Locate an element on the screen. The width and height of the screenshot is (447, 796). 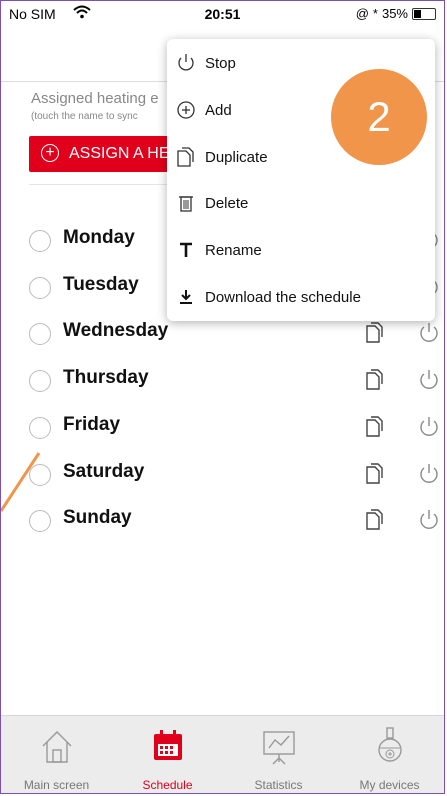
tab-label: Statistics is located at coordinates (278, 785).